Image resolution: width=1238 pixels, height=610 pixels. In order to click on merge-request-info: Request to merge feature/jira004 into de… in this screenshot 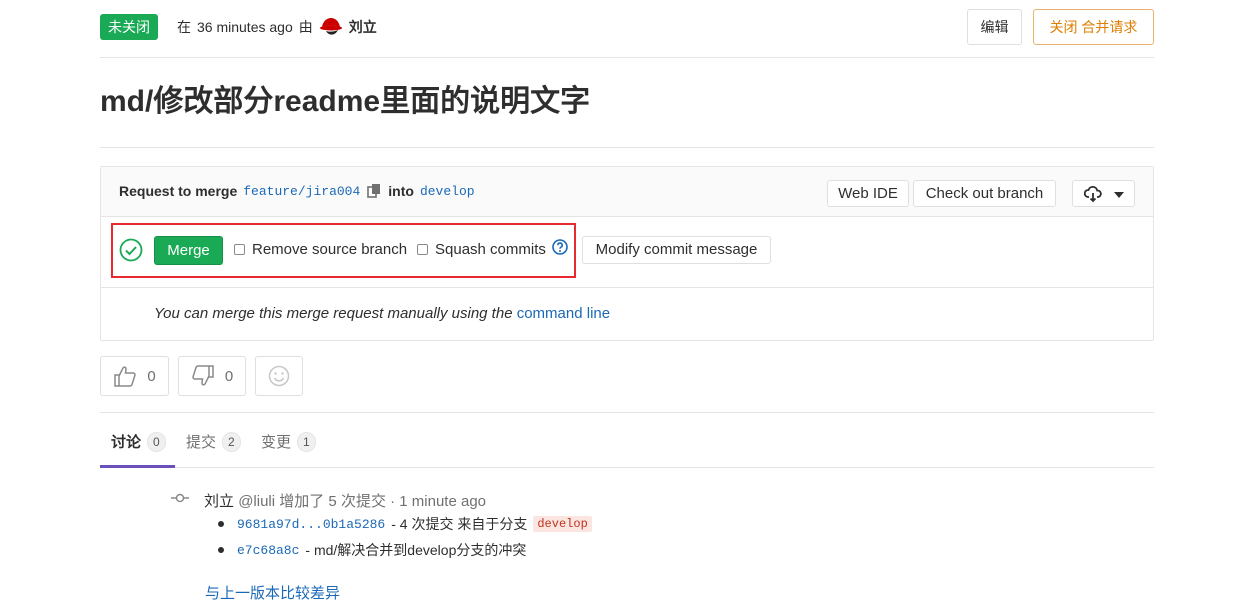, I will do `click(297, 191)`.